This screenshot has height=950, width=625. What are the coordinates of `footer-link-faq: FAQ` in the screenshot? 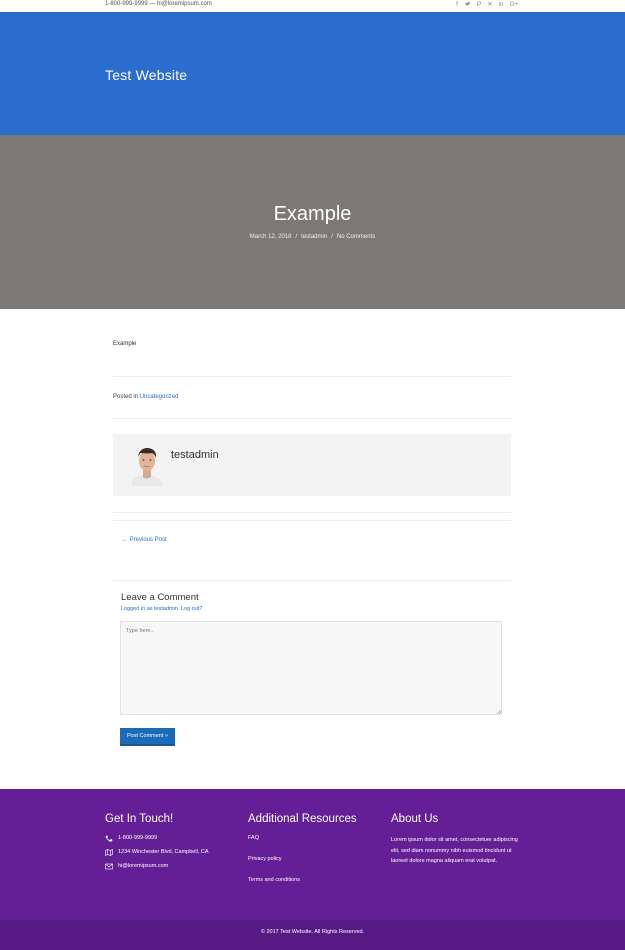 It's located at (302, 838).